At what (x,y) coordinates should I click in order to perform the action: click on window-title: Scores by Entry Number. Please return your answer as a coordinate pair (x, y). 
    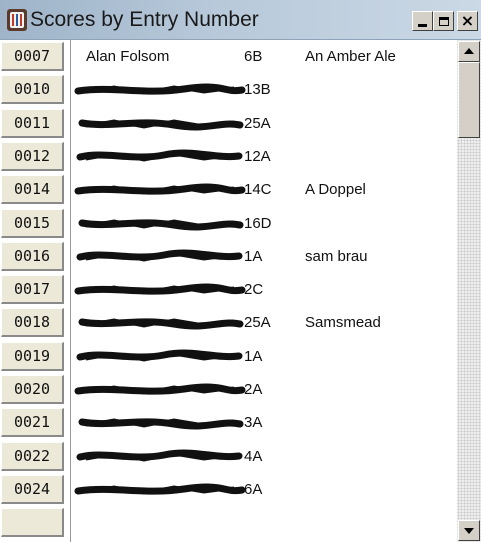
    Looking at the image, I should click on (144, 19).